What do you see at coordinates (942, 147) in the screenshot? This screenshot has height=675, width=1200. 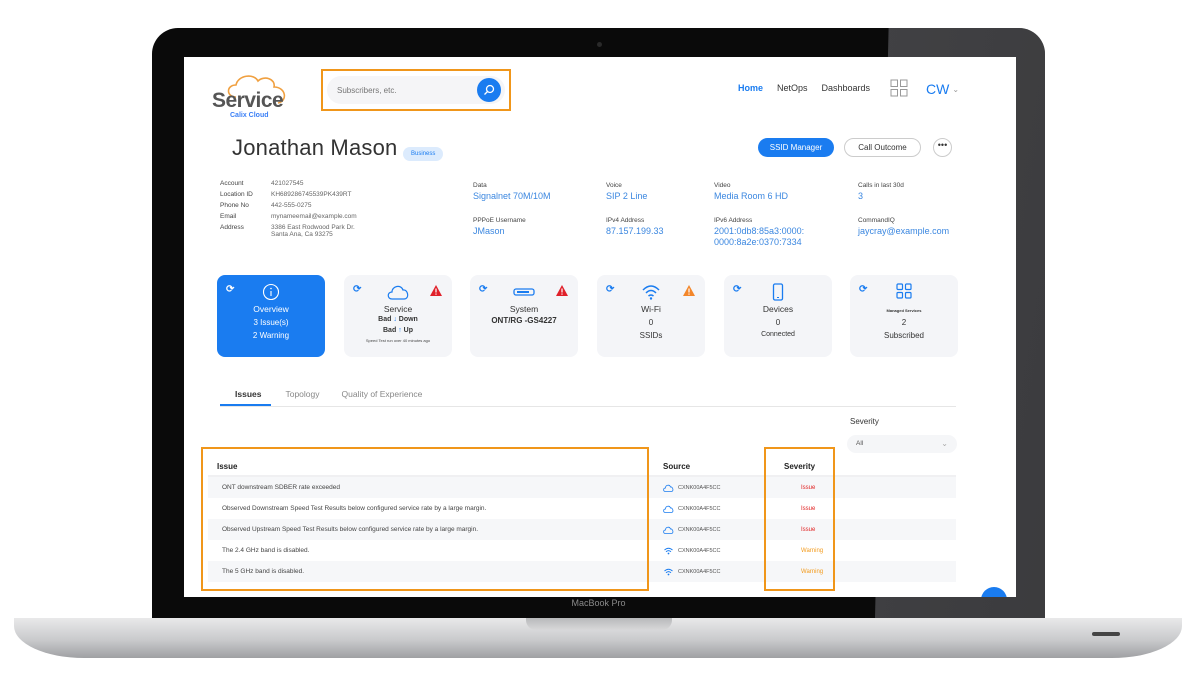 I see `more-options-button: •••` at bounding box center [942, 147].